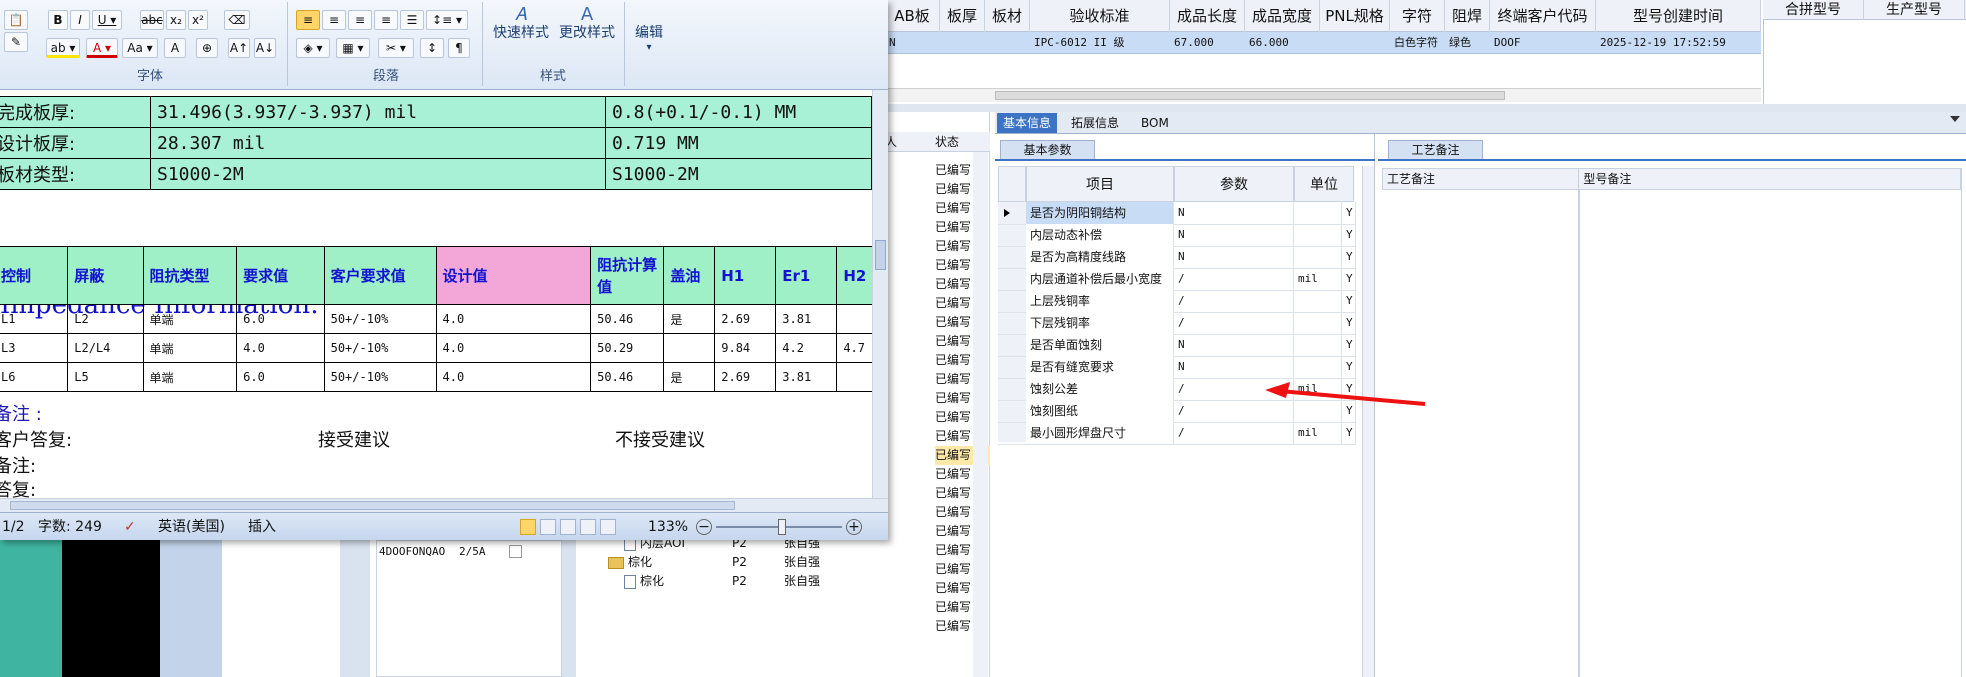  I want to click on sort-icon: ↕, so click(432, 48).